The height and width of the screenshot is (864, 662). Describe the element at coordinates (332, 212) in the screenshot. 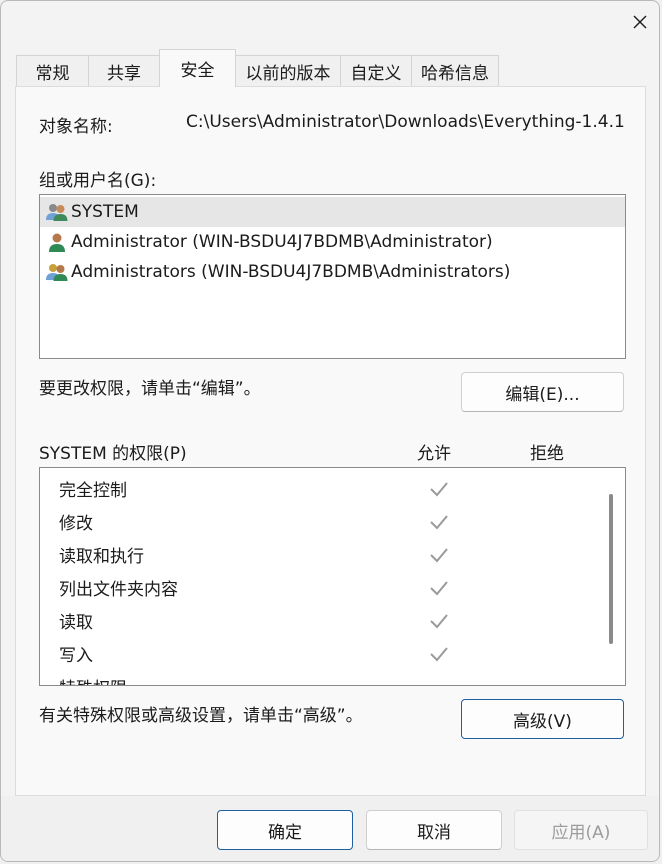

I see `group-item-system: SYSTEM` at that location.